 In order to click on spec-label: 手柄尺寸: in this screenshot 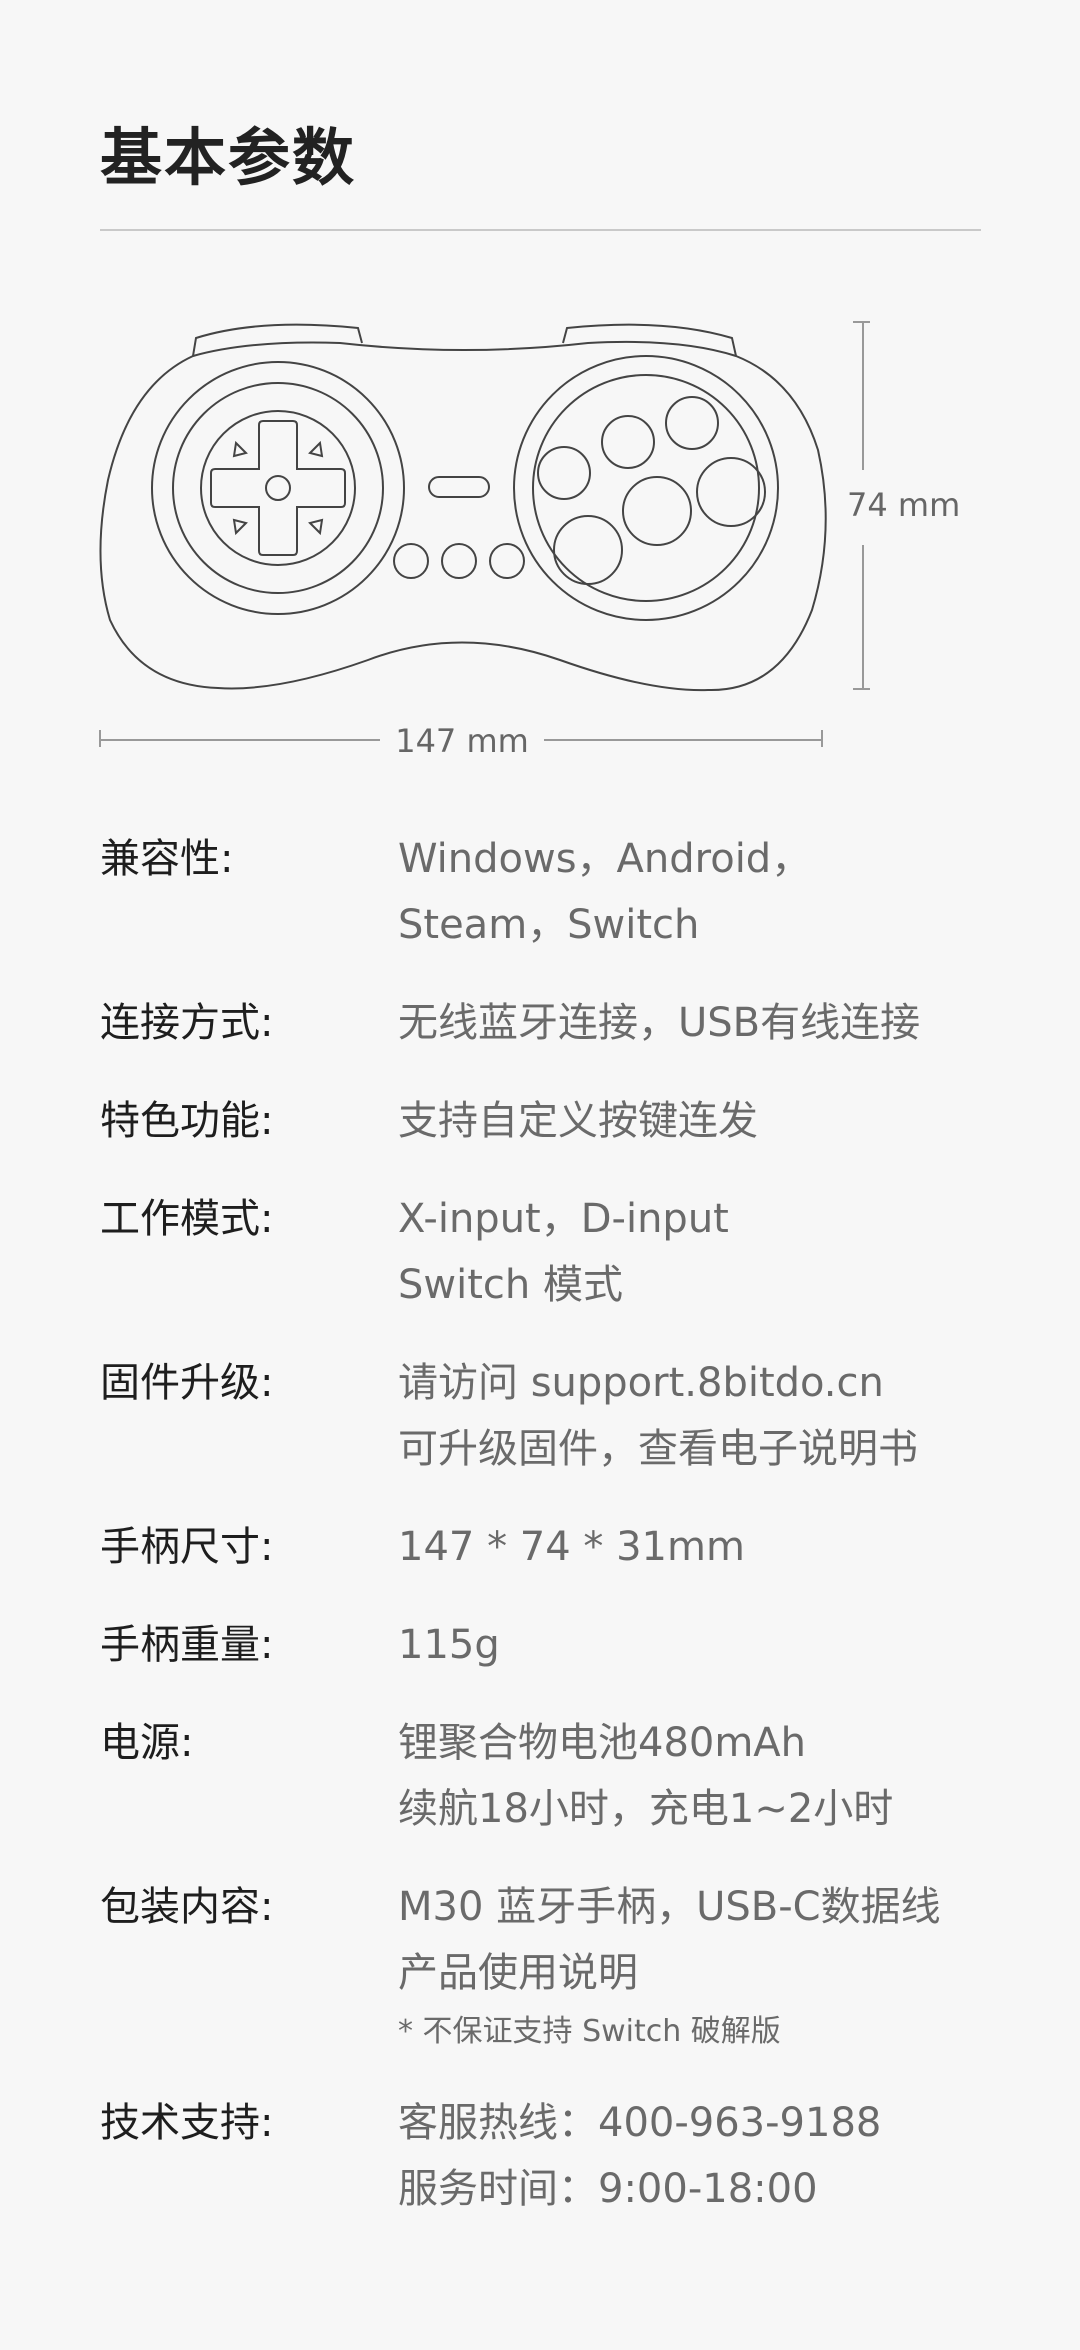, I will do `click(187, 1547)`.